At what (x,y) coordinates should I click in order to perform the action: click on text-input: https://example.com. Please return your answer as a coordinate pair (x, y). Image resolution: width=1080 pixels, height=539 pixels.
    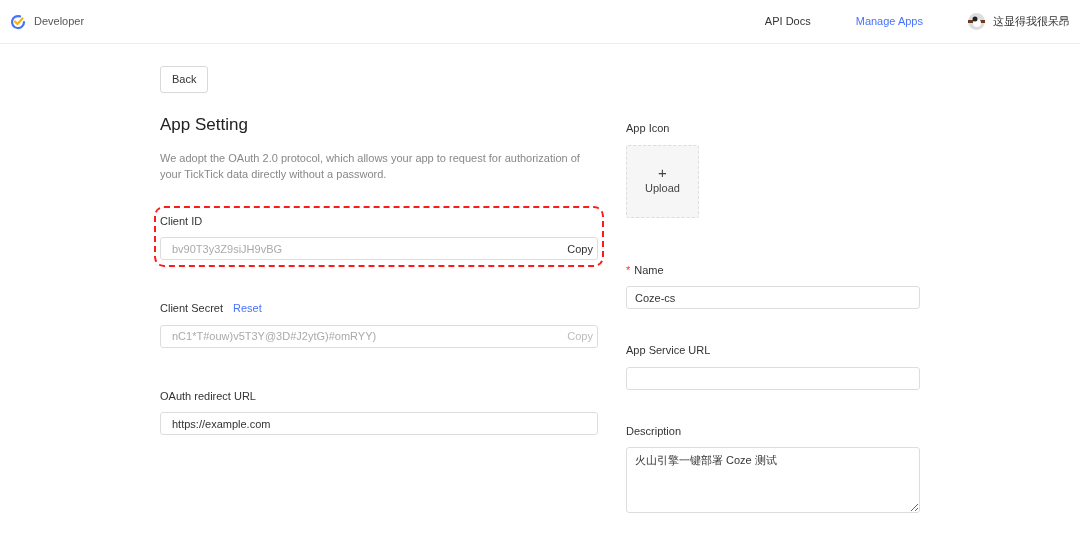
    Looking at the image, I should click on (381, 424).